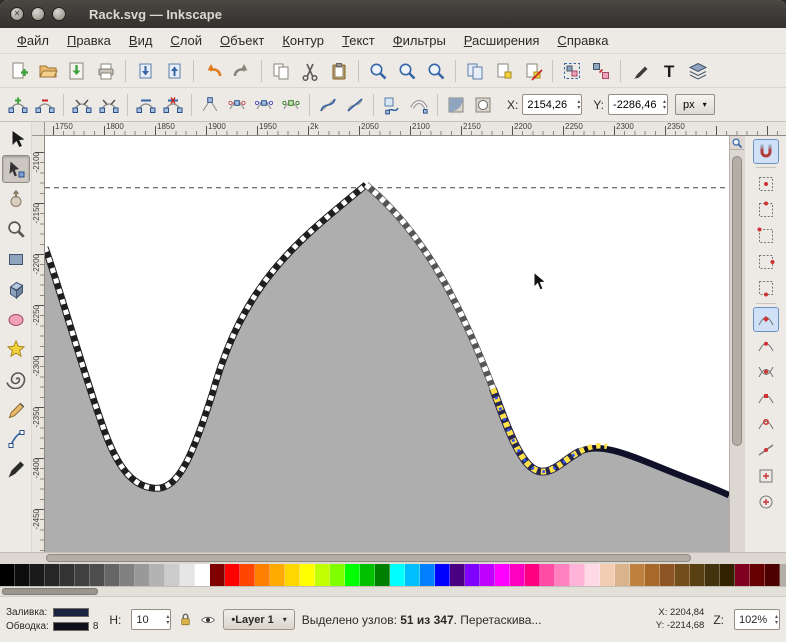 The height and width of the screenshot is (642, 786). What do you see at coordinates (737, 301) in the screenshot?
I see `vertical-scrollbar-thumb` at bounding box center [737, 301].